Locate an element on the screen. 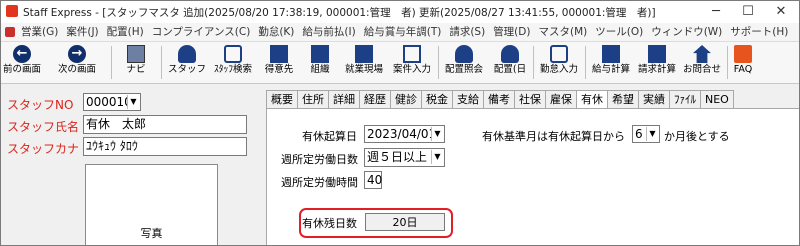 Image resolution: width=800 pixels, height=246 pixels. menu-placement: 配置(H) is located at coordinates (125, 32).